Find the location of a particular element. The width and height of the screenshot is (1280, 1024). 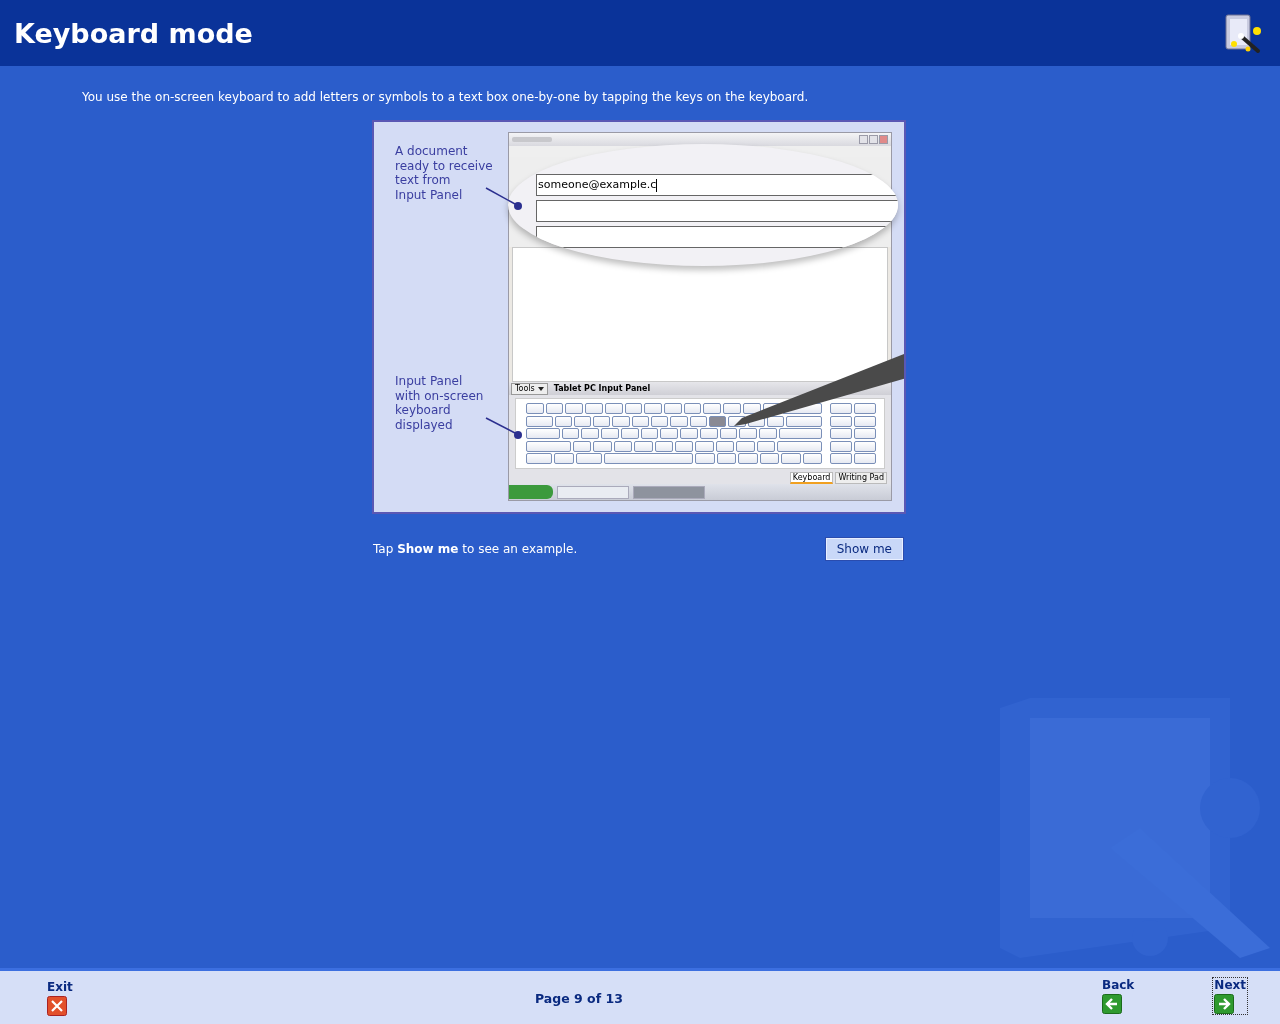

panel-tab: Writing Pad is located at coordinates (861, 478).